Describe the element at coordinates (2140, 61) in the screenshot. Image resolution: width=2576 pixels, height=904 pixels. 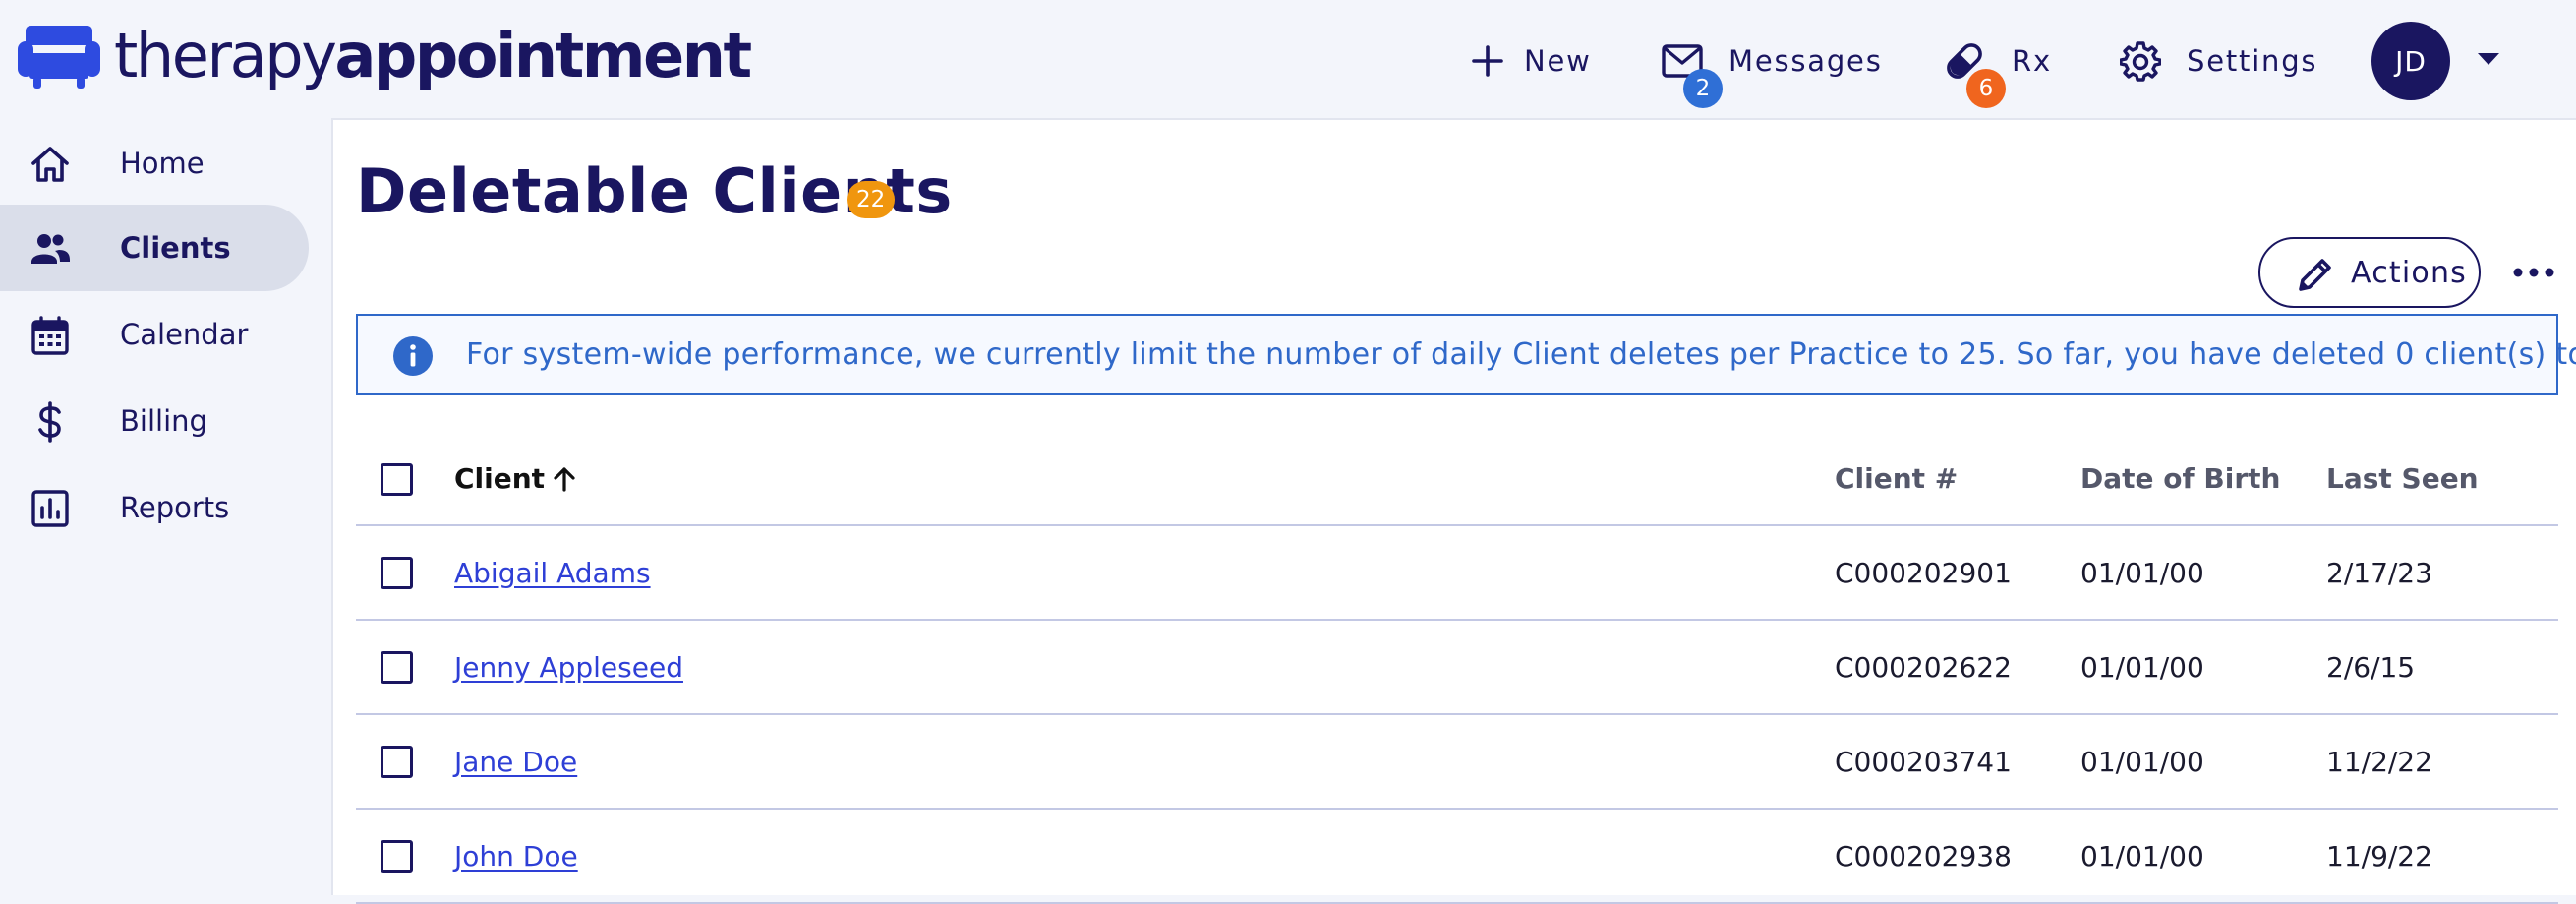
I see `gear-icon` at that location.